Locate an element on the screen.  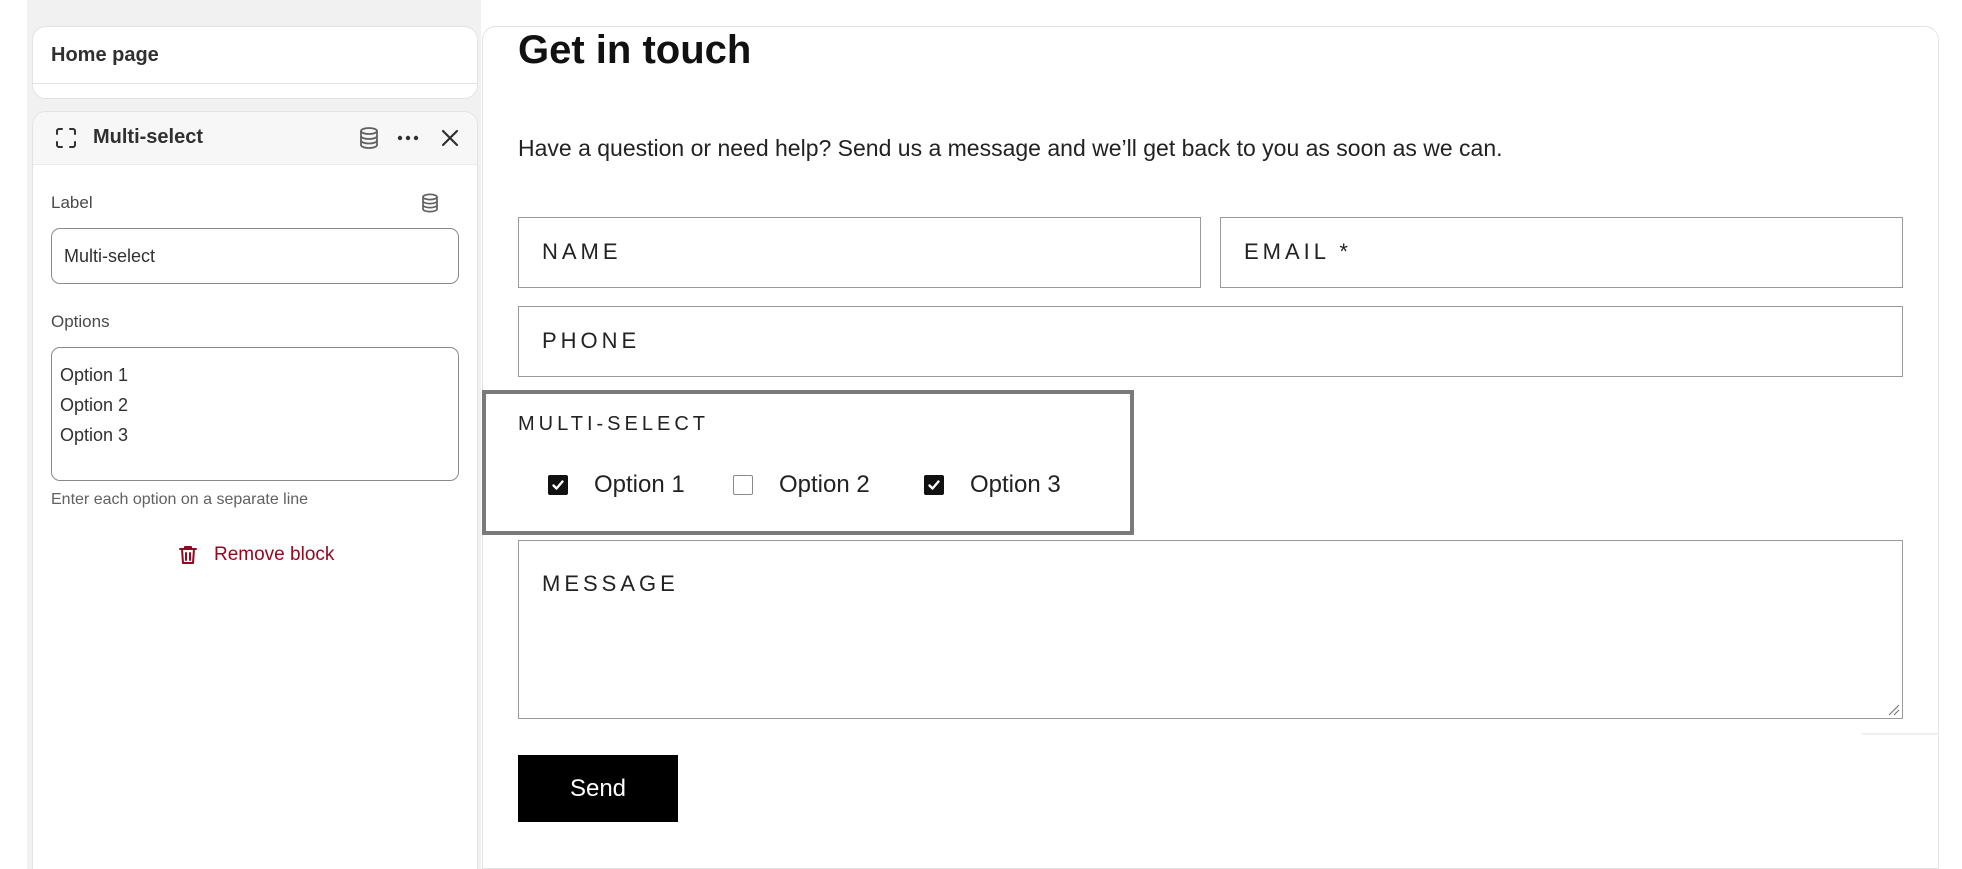
preview-edge-shadow is located at coordinates (1900, 734).